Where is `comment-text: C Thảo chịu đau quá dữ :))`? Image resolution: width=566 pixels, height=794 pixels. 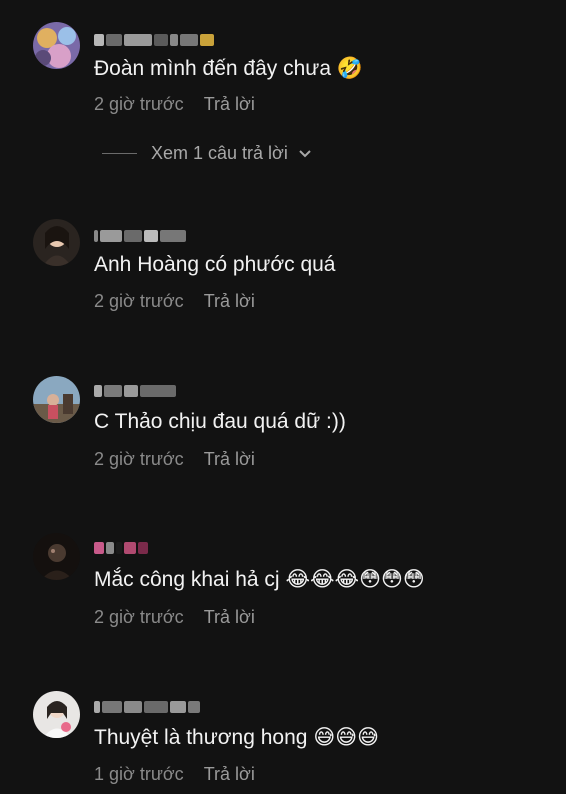
comment-text: C Thảo chịu đau quá dữ :)) is located at coordinates (220, 421).